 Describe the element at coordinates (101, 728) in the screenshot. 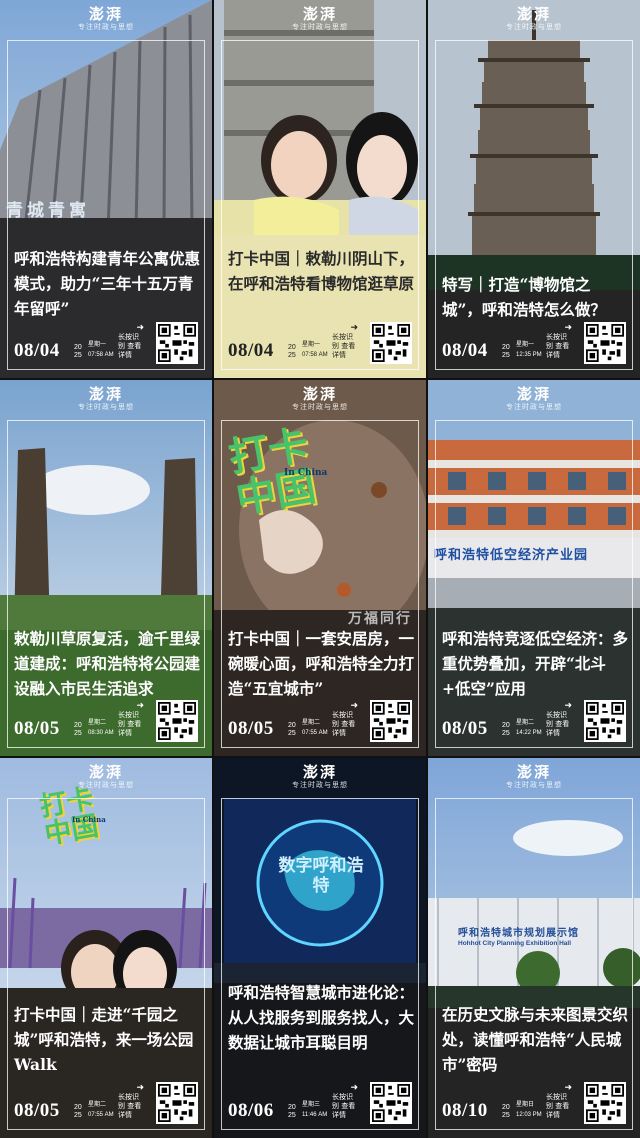

I see `publish-weekday-time: 星期二 08:30 AM` at that location.